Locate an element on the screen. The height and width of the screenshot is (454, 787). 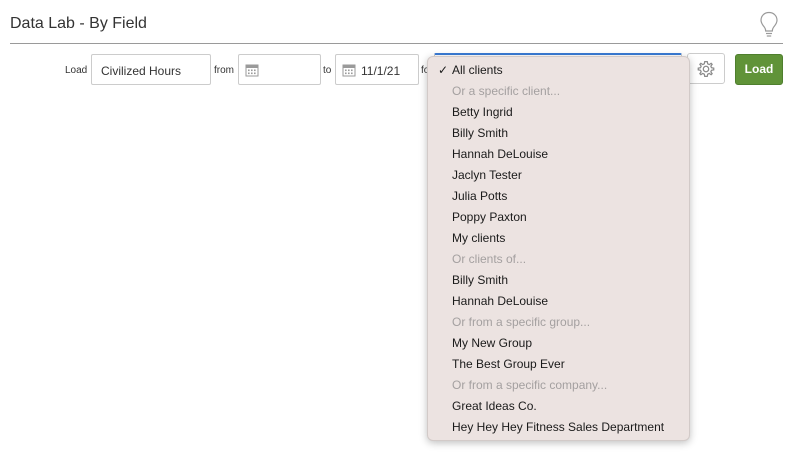
title-divider is located at coordinates (396, 43).